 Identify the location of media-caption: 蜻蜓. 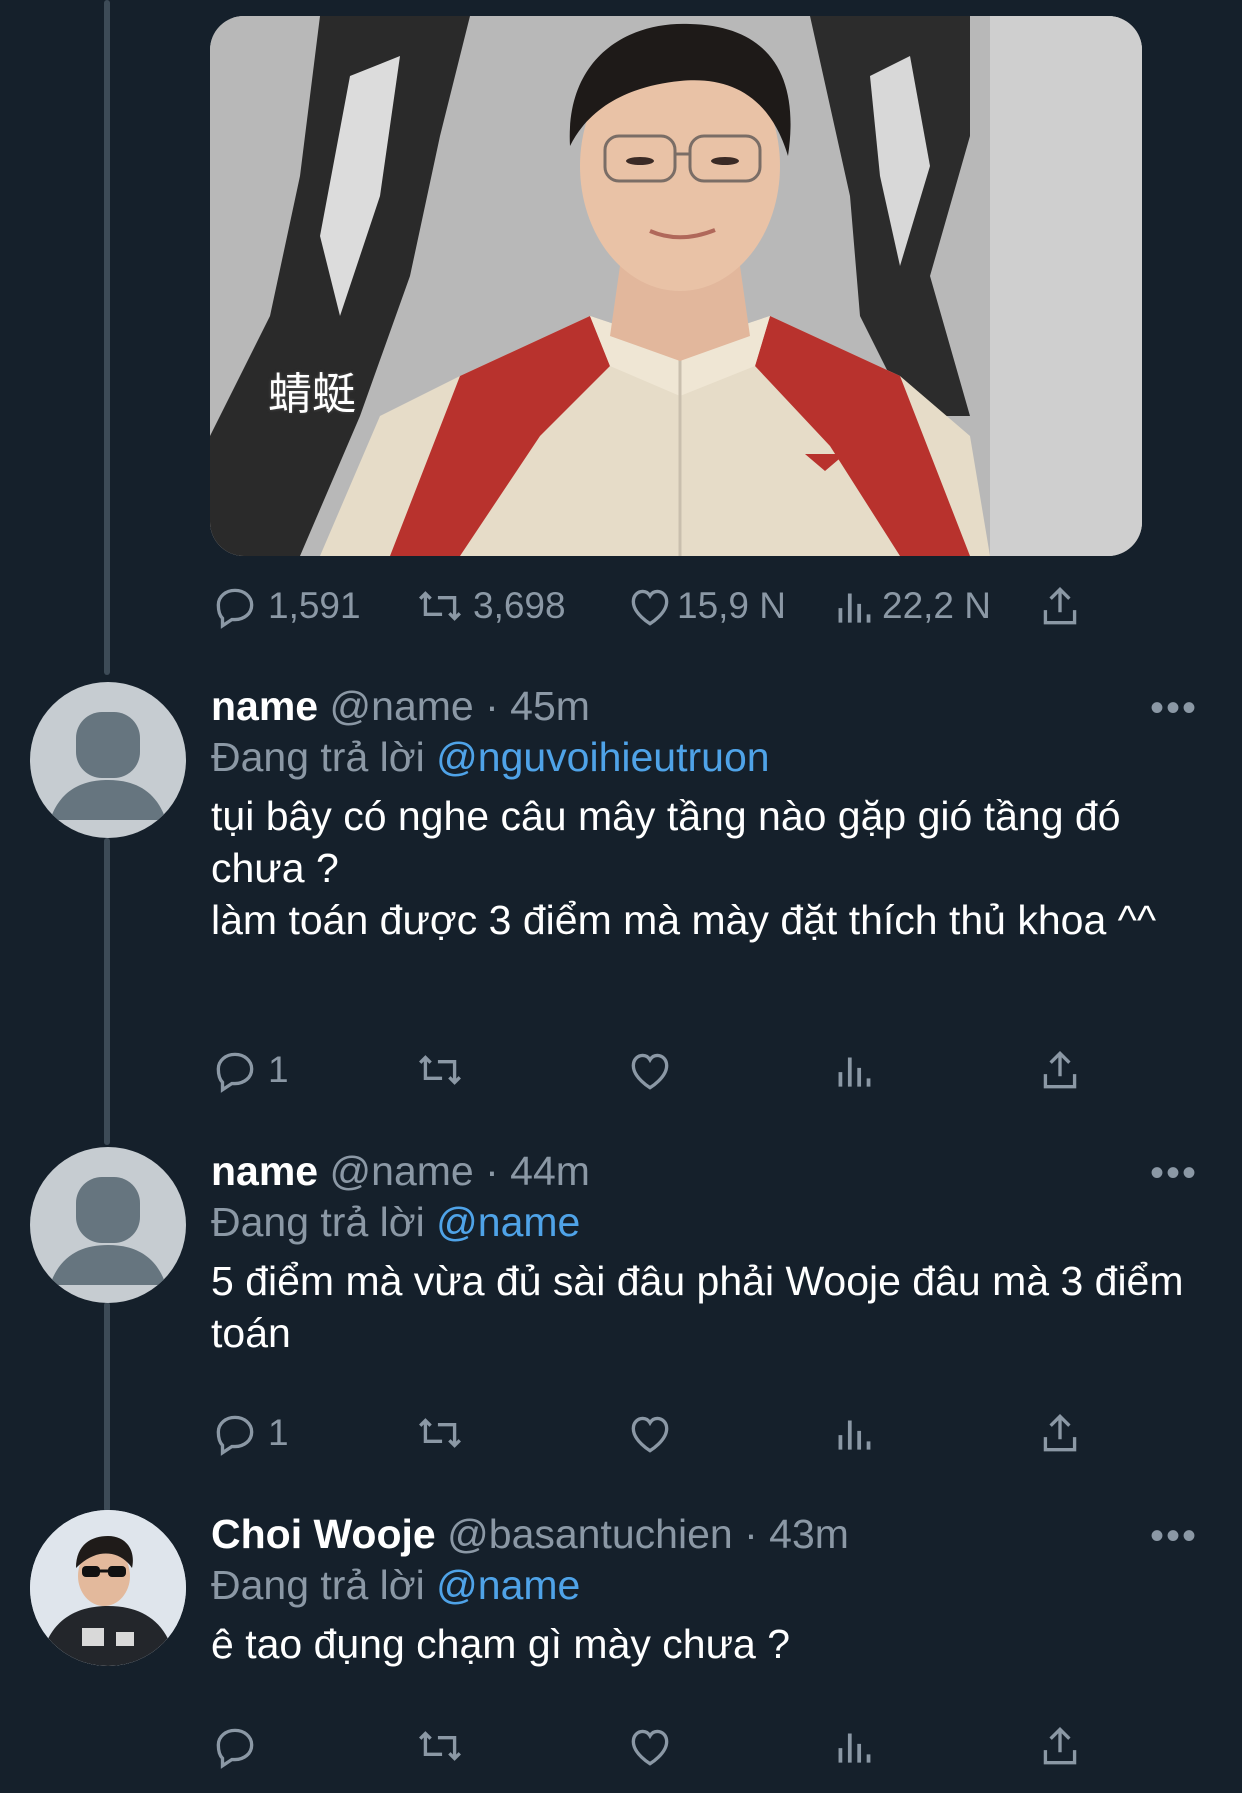
(312, 394).